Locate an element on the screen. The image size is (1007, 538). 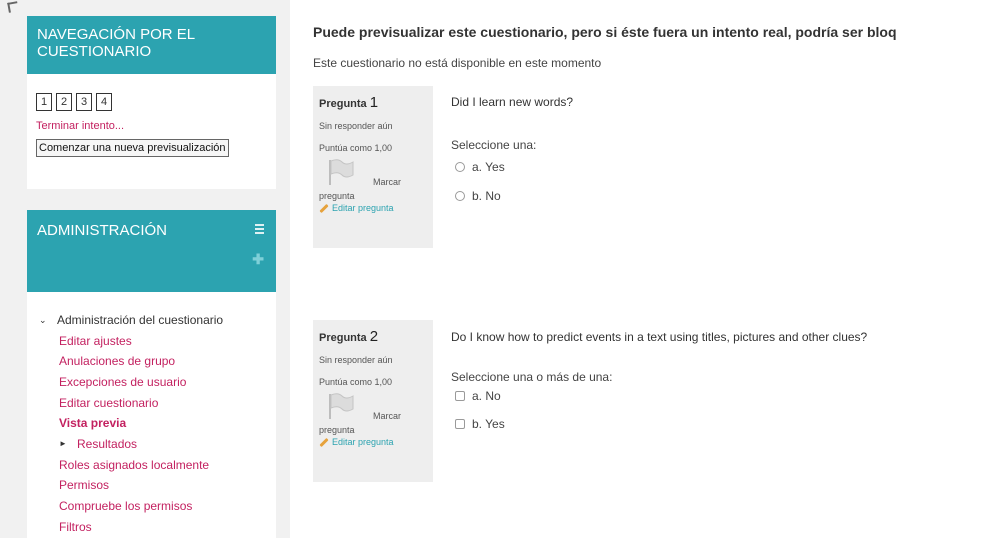
question-number: Pregunta 1 is located at coordinates (349, 102).